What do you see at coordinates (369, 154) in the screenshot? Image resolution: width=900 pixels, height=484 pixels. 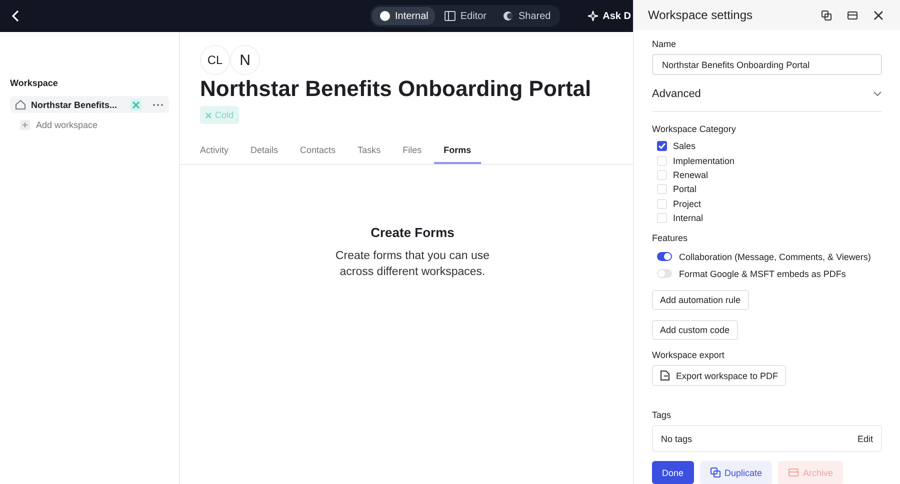 I see `tab: Tasks` at bounding box center [369, 154].